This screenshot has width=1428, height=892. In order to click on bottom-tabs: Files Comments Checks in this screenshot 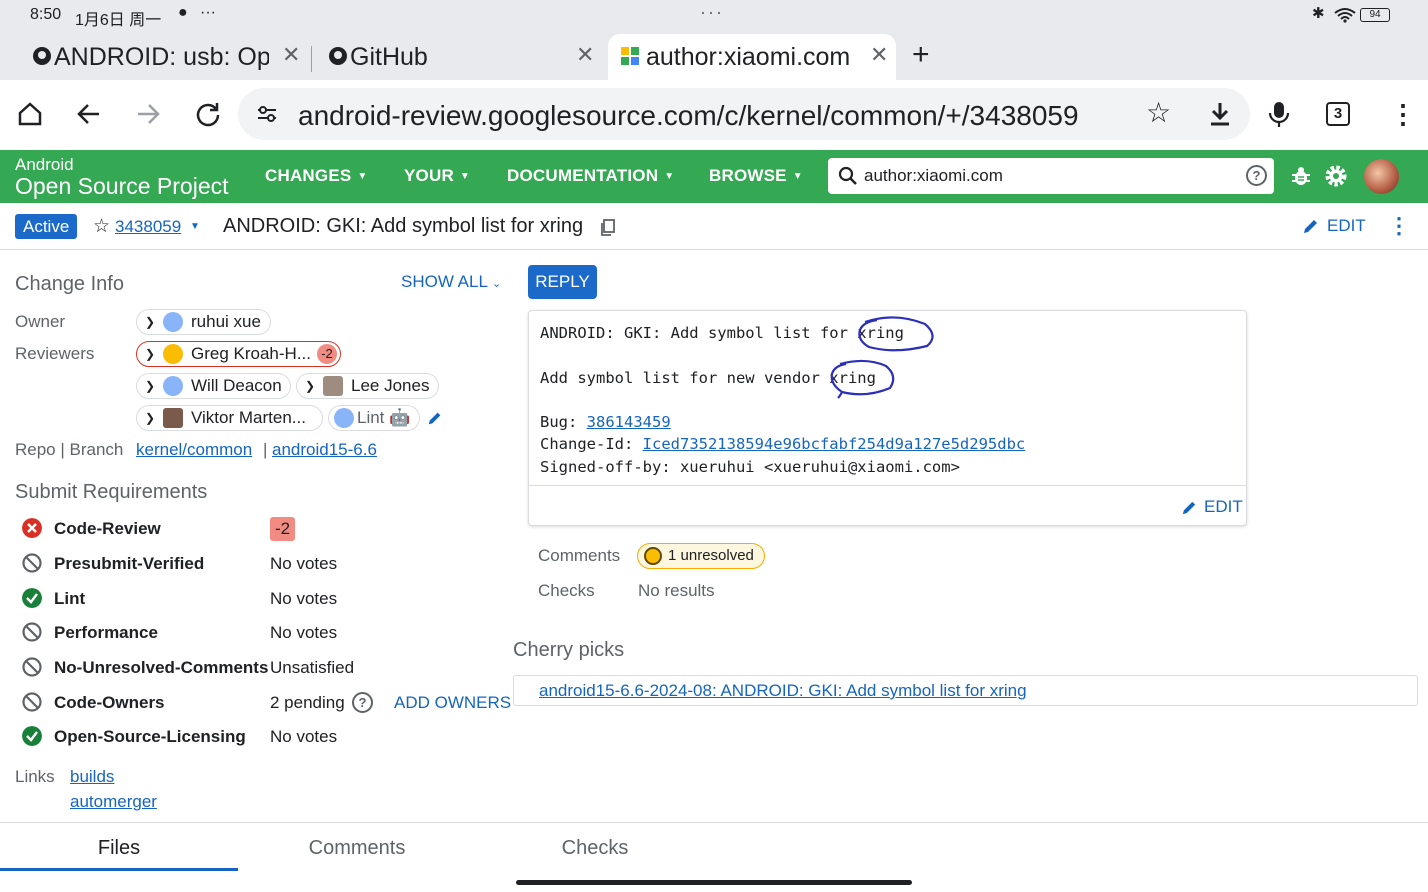, I will do `click(714, 857)`.